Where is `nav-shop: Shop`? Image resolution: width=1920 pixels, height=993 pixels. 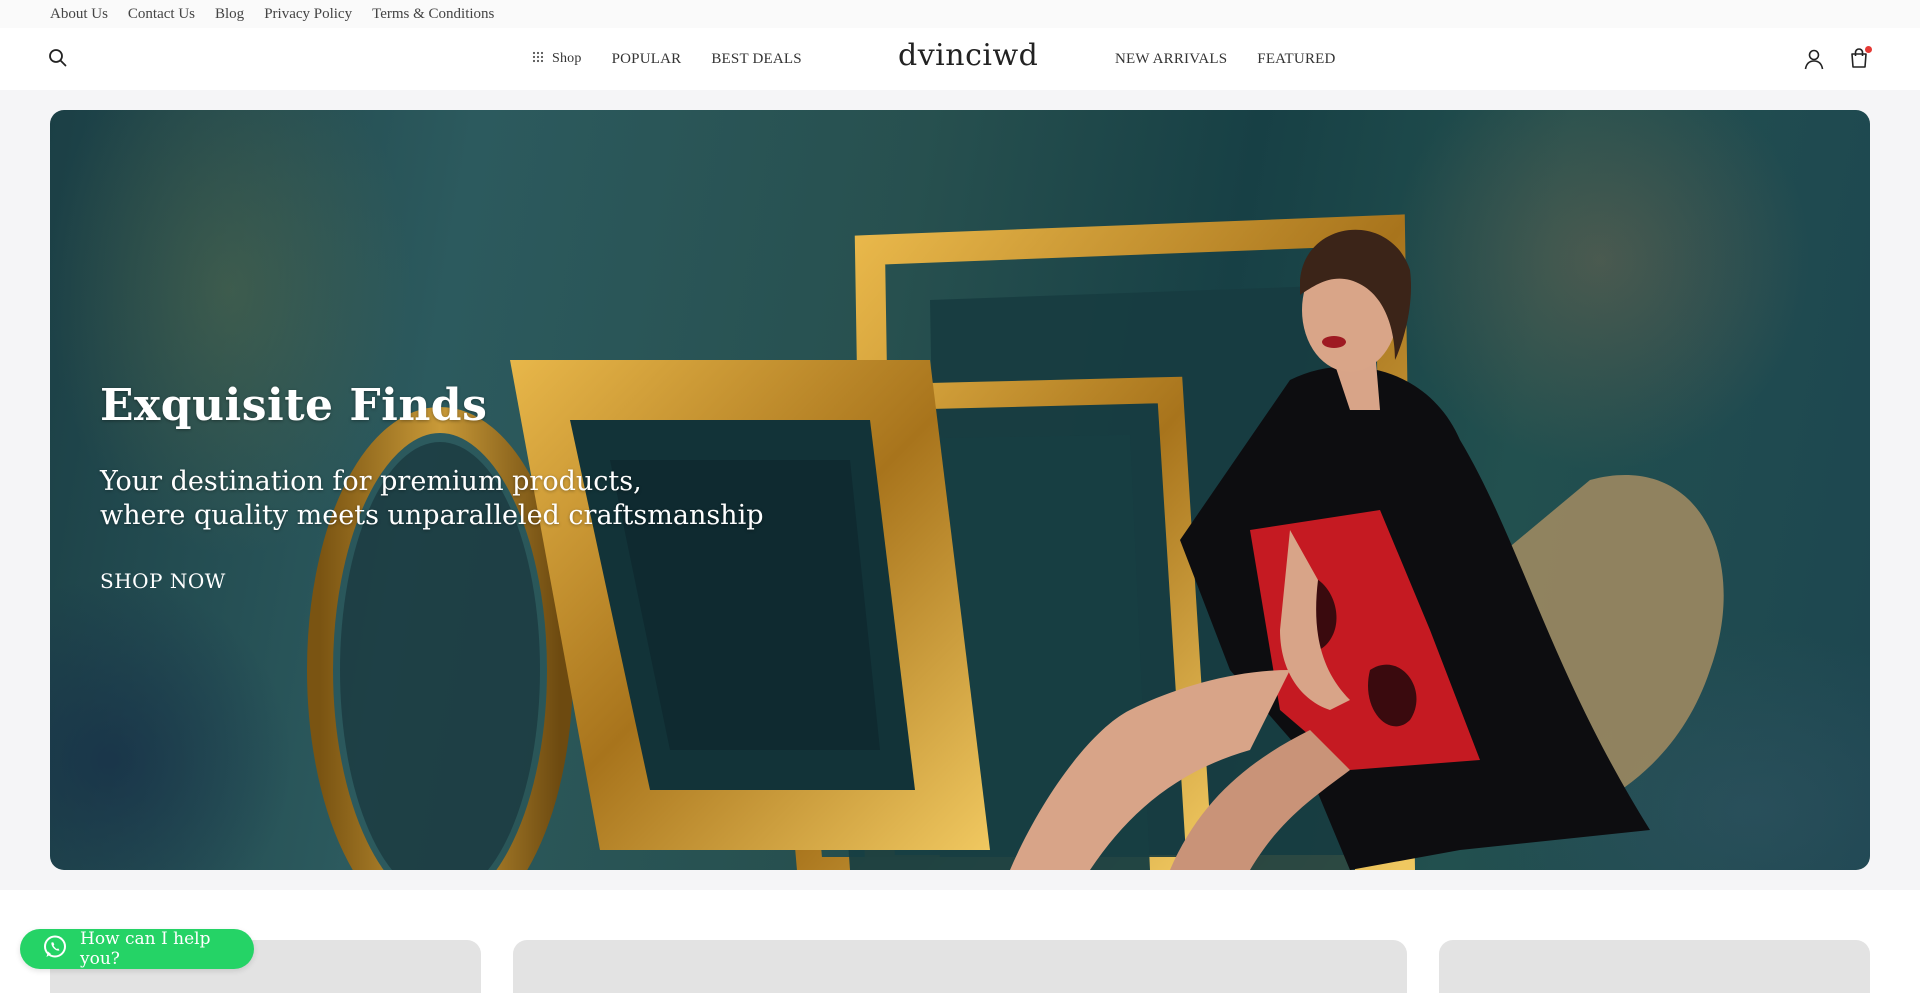
nav-shop: Shop is located at coordinates (557, 59).